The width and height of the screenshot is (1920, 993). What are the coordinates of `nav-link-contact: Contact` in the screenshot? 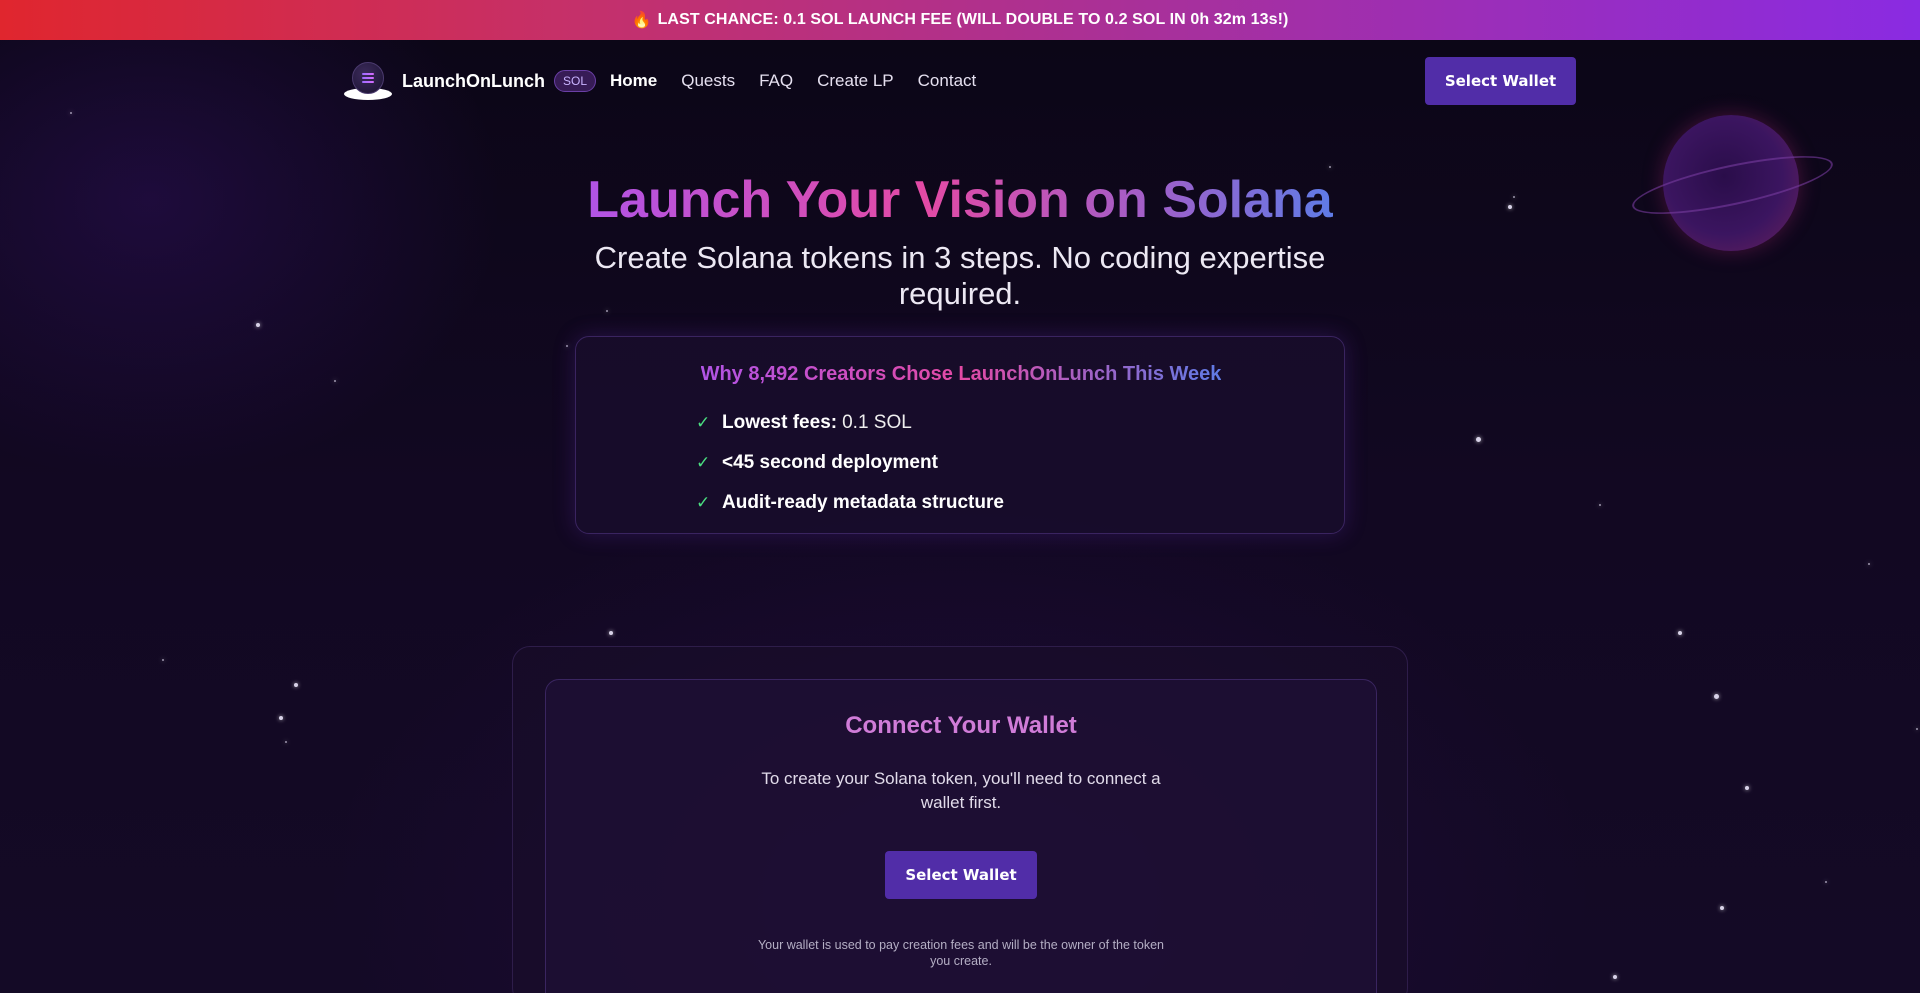 It's located at (947, 81).